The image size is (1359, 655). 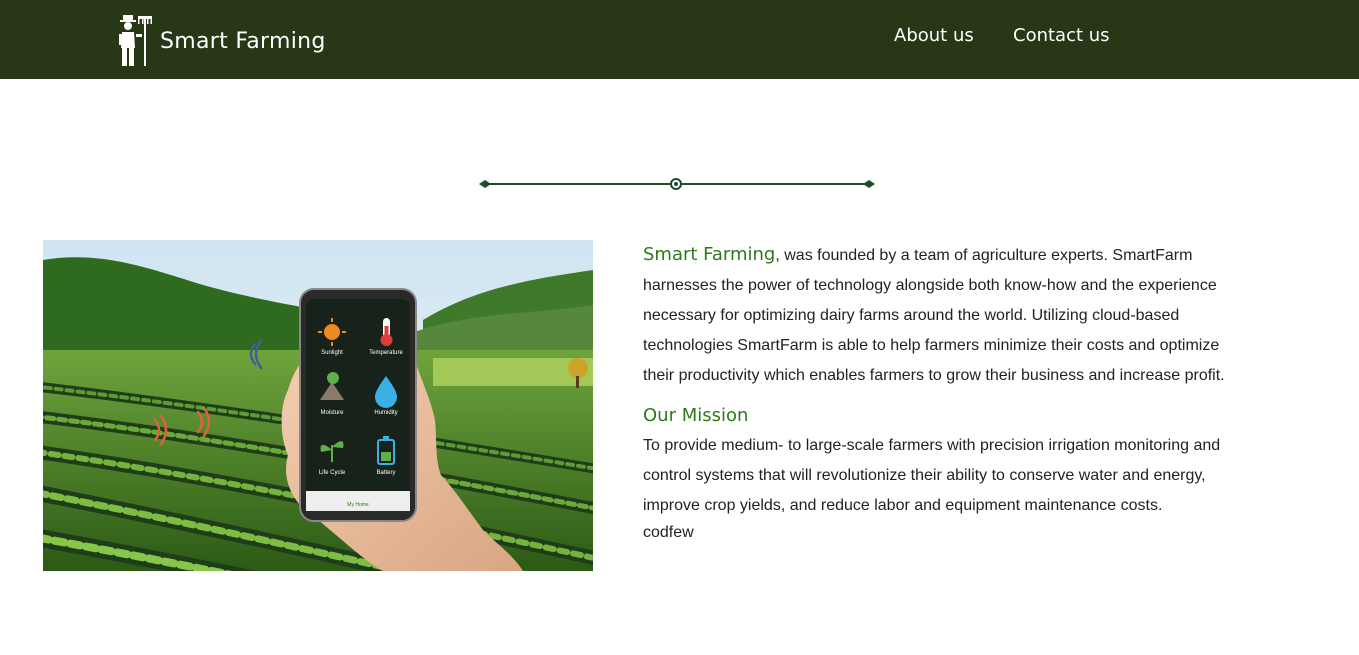 I want to click on app-tile-label: Sunlight, so click(x=332, y=353).